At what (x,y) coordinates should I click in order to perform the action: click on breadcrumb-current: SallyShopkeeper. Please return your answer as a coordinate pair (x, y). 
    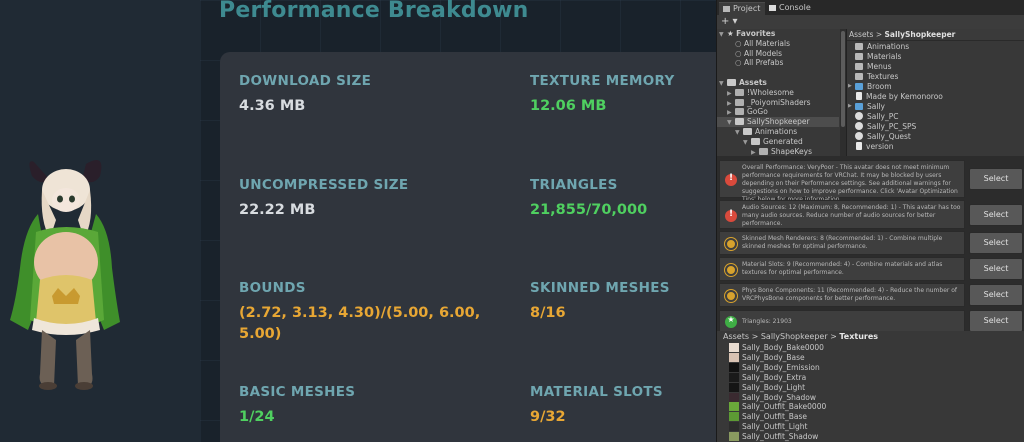
    Looking at the image, I should click on (920, 34).